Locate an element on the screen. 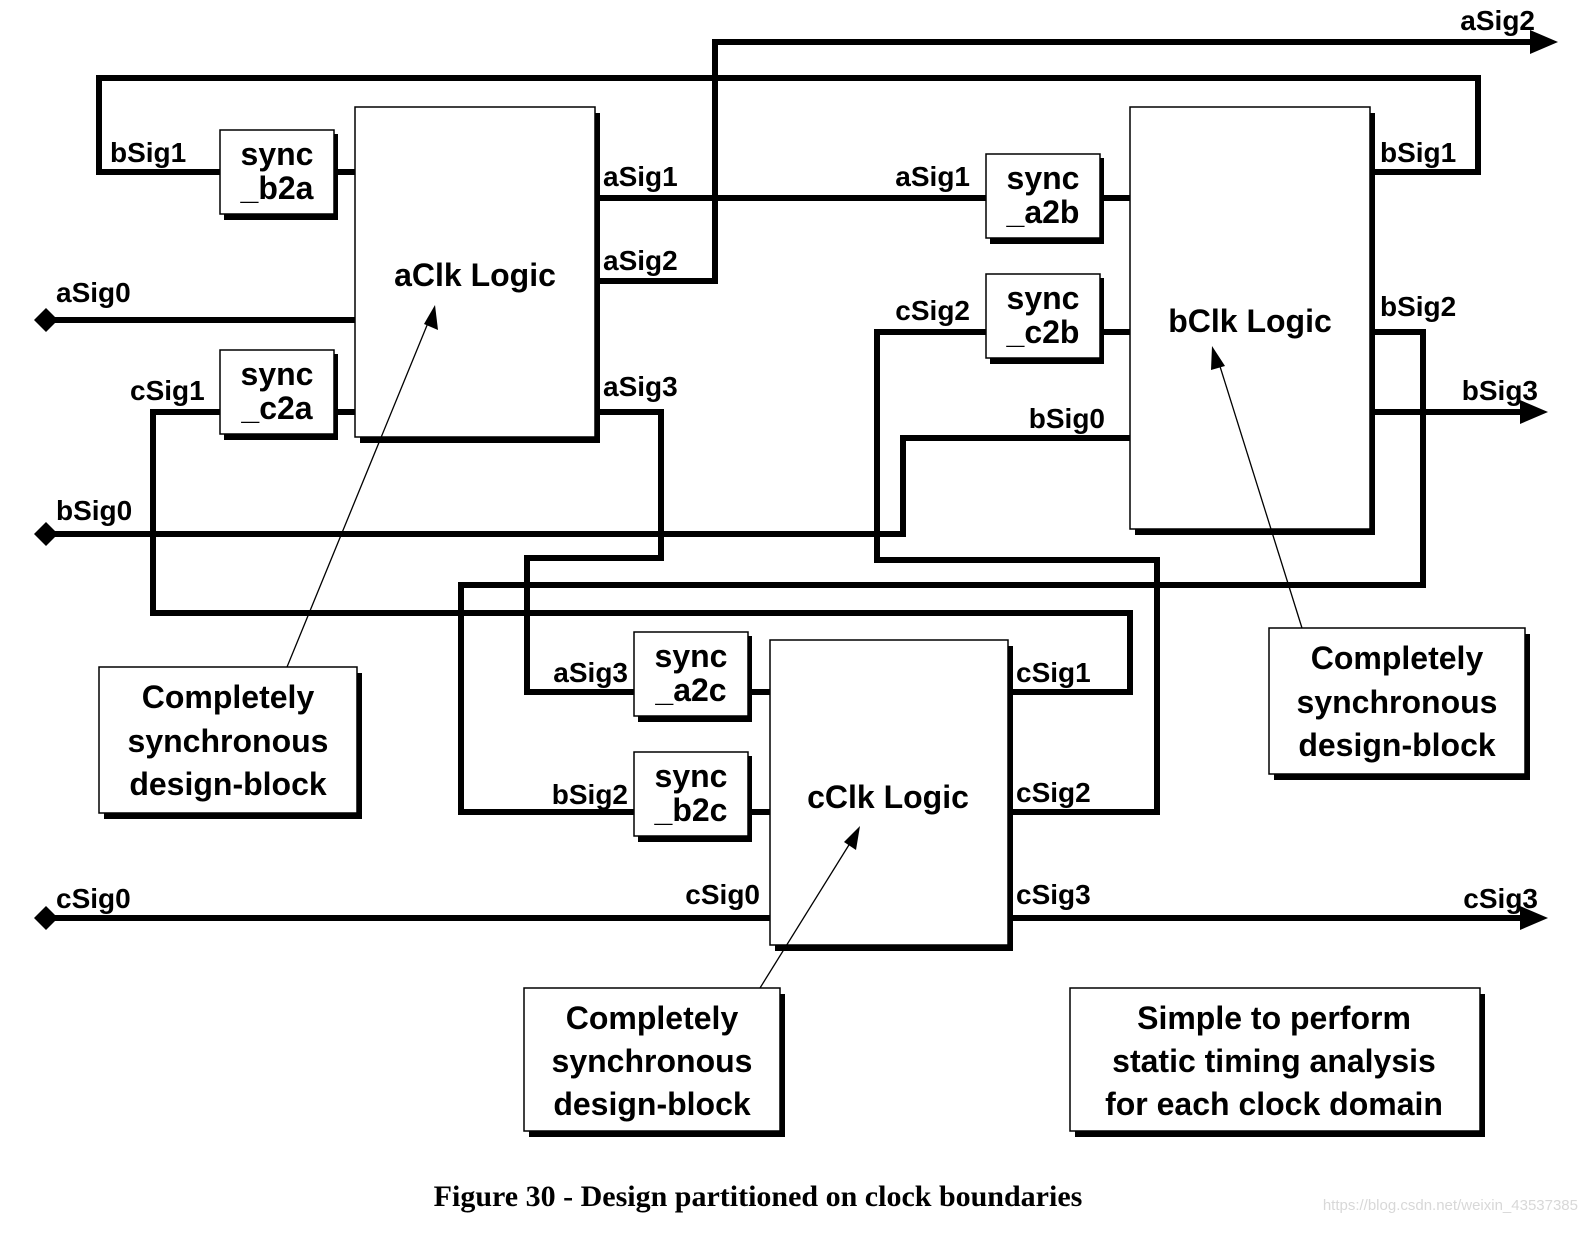  sync-block-a2c-line2: _a2c is located at coordinates (690, 690).